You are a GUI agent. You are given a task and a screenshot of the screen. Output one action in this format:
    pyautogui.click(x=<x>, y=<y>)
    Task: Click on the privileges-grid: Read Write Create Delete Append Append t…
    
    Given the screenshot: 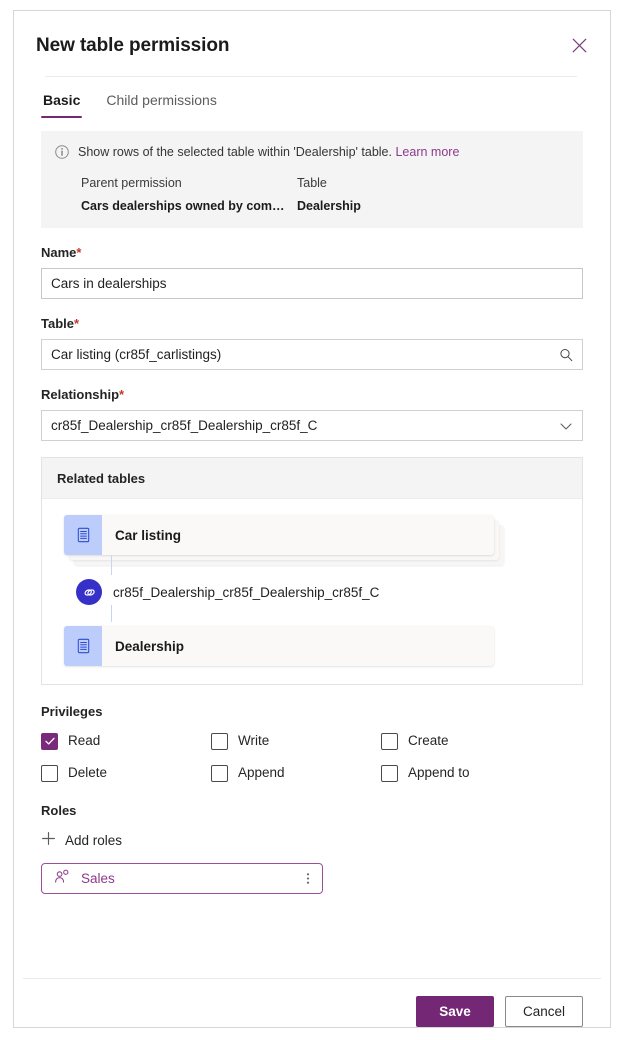 What is the action you would take?
    pyautogui.click(x=312, y=757)
    